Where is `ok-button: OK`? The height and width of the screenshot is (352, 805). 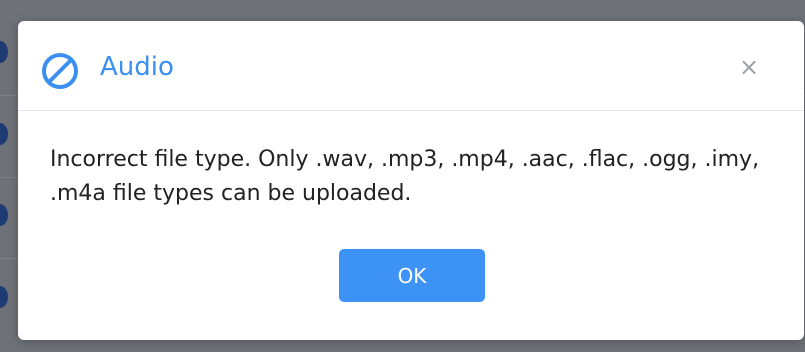
ok-button: OK is located at coordinates (412, 275).